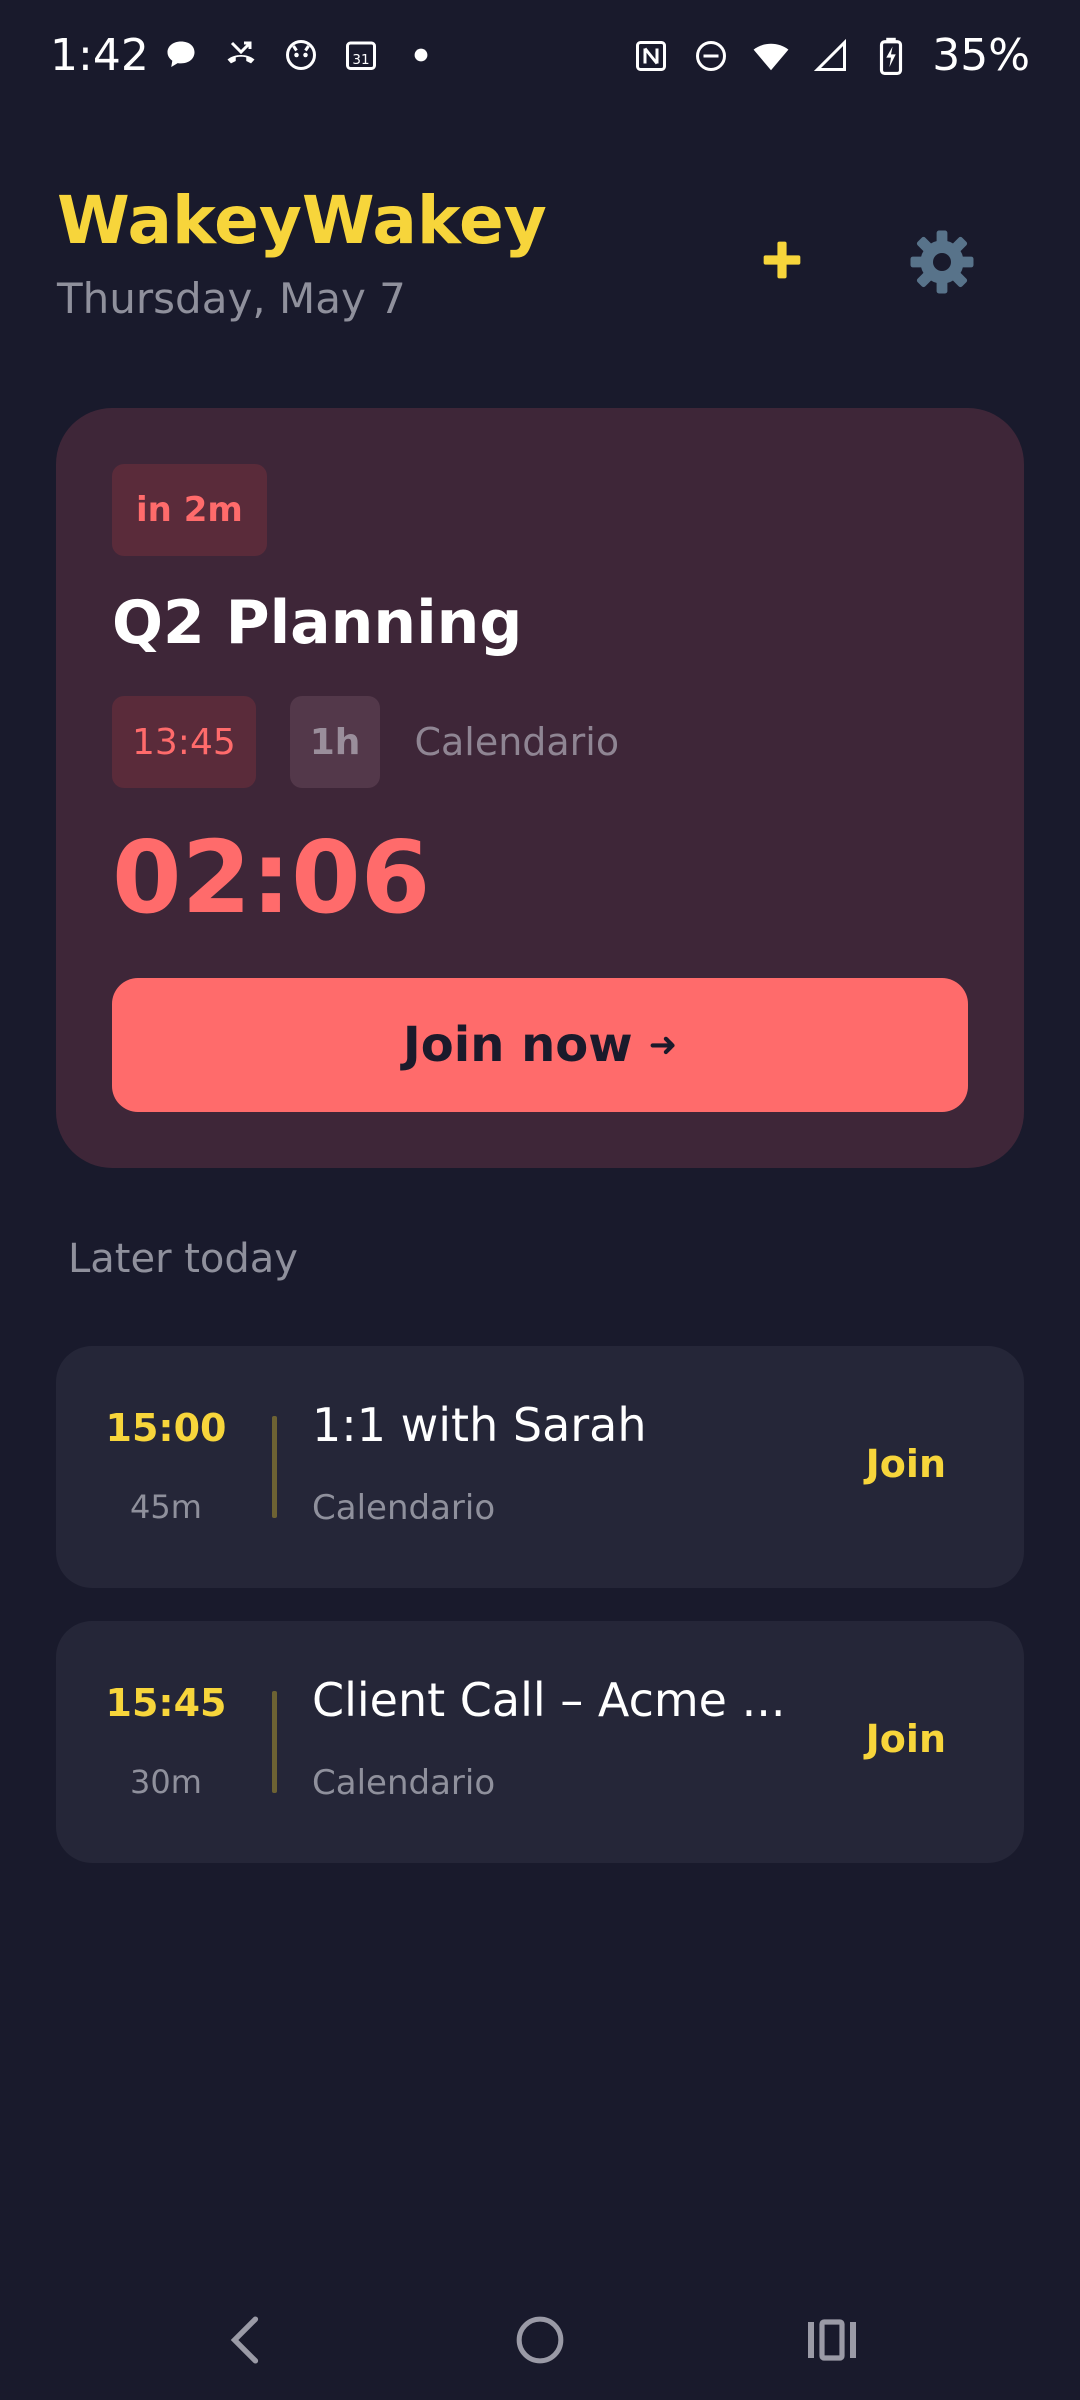 The image size is (1080, 2400). What do you see at coordinates (166, 1703) in the screenshot?
I see `event-time: 15:45` at bounding box center [166, 1703].